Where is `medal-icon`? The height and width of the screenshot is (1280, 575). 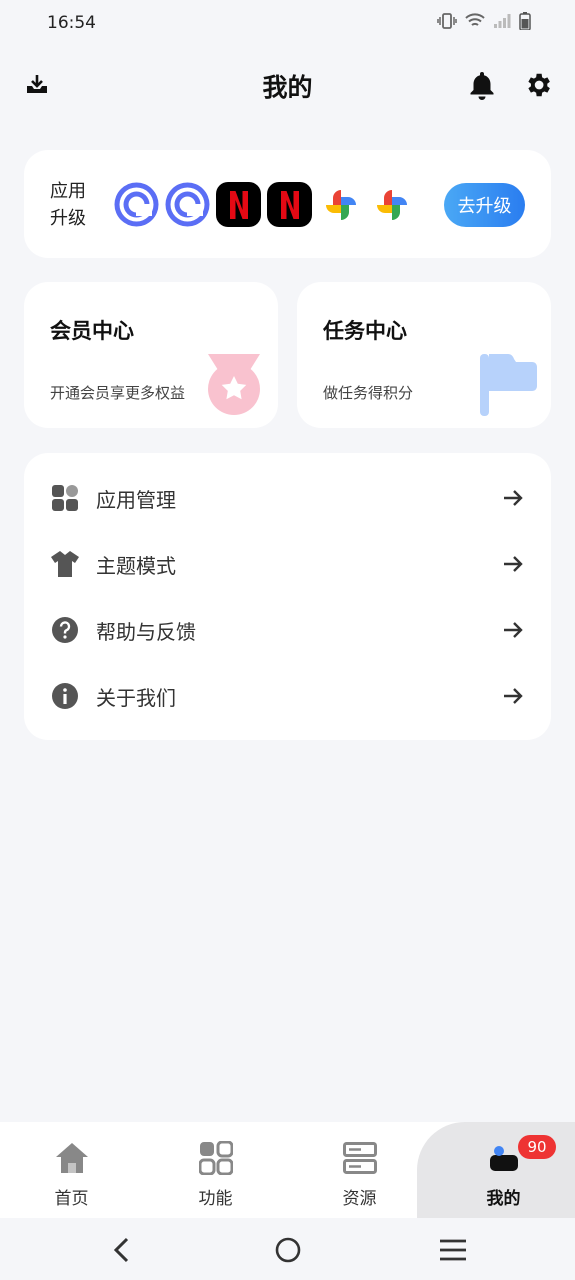
medal-icon is located at coordinates (234, 384).